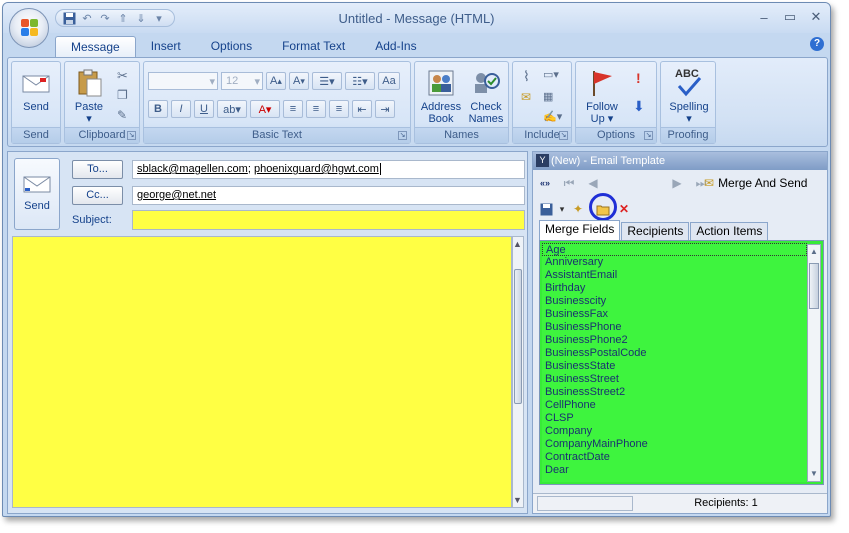  What do you see at coordinates (192, 169) in the screenshot?
I see `to-recipient-1: sblack@magellen.com` at bounding box center [192, 169].